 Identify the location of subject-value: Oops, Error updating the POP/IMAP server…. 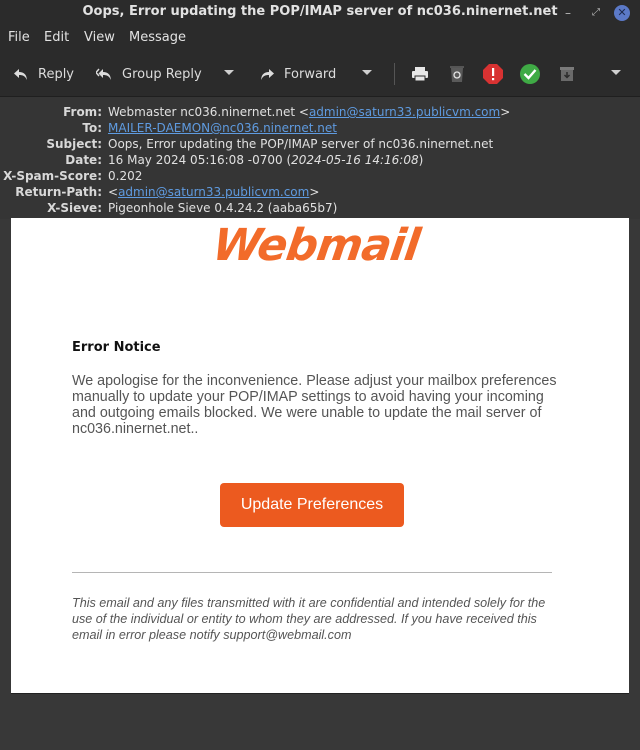
(301, 144).